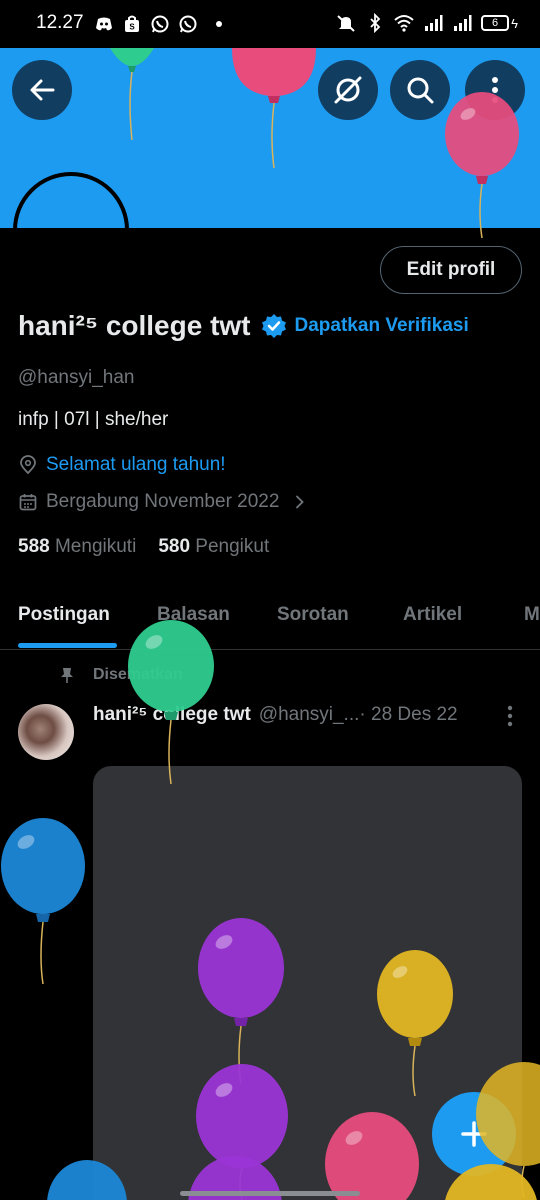  I want to click on following-link: 588 Mengikuti, so click(77, 546).